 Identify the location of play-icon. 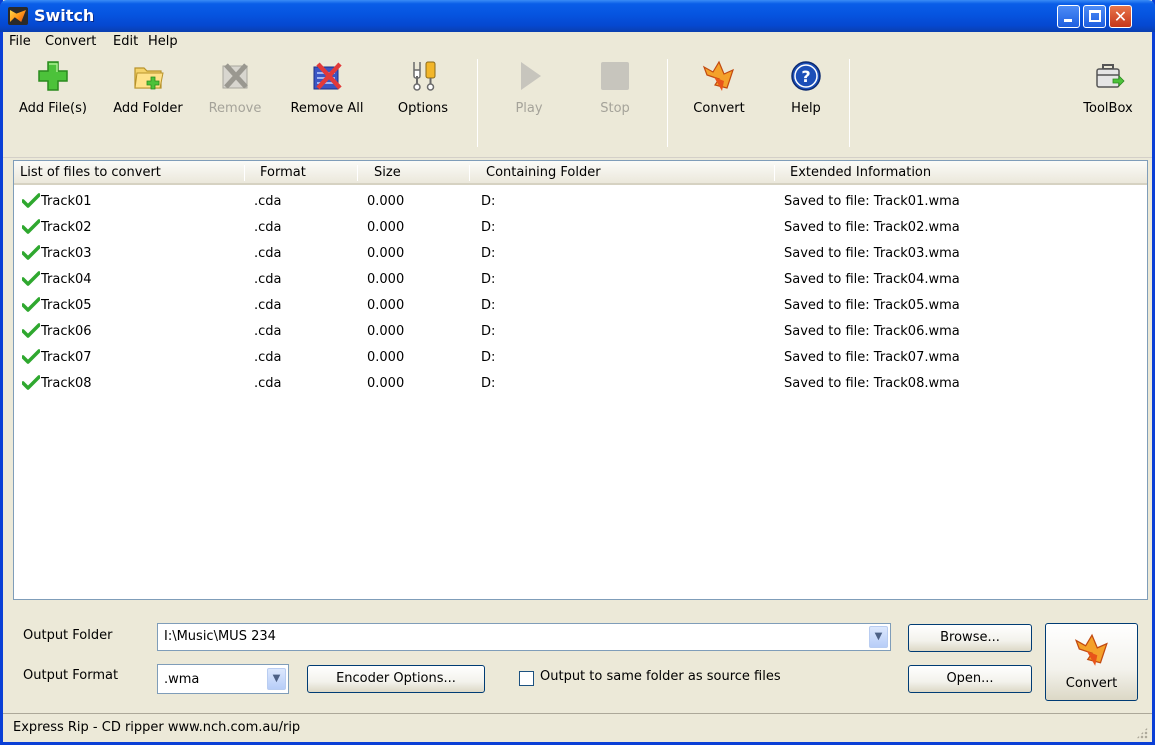
(531, 76).